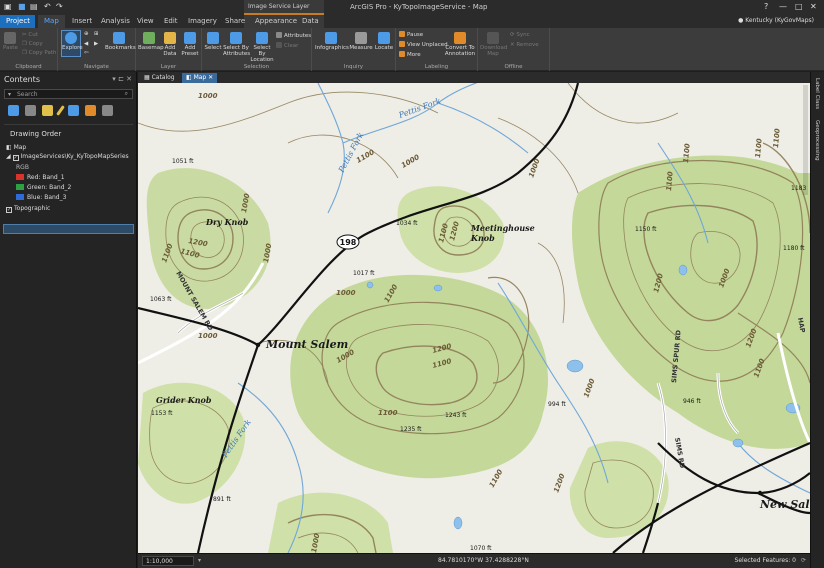 The image size is (824, 568). Describe the element at coordinates (813, 6) in the screenshot. I see `close-button: ✕` at that location.